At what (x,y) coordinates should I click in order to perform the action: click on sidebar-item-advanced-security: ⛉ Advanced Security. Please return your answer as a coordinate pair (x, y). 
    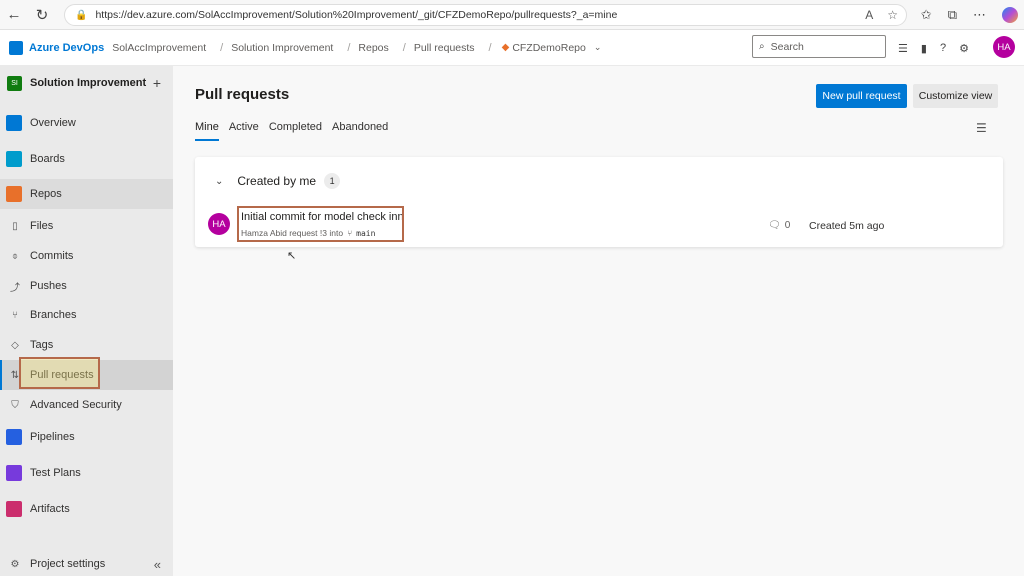
    Looking at the image, I should click on (86, 405).